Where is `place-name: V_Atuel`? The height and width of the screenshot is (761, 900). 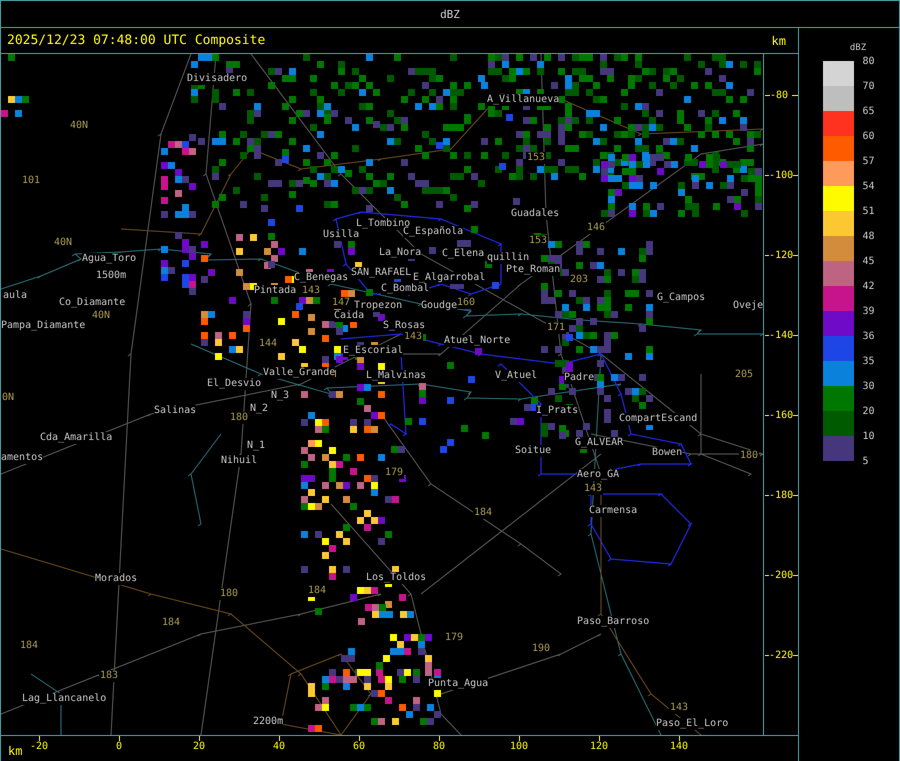
place-name: V_Atuel is located at coordinates (516, 376).